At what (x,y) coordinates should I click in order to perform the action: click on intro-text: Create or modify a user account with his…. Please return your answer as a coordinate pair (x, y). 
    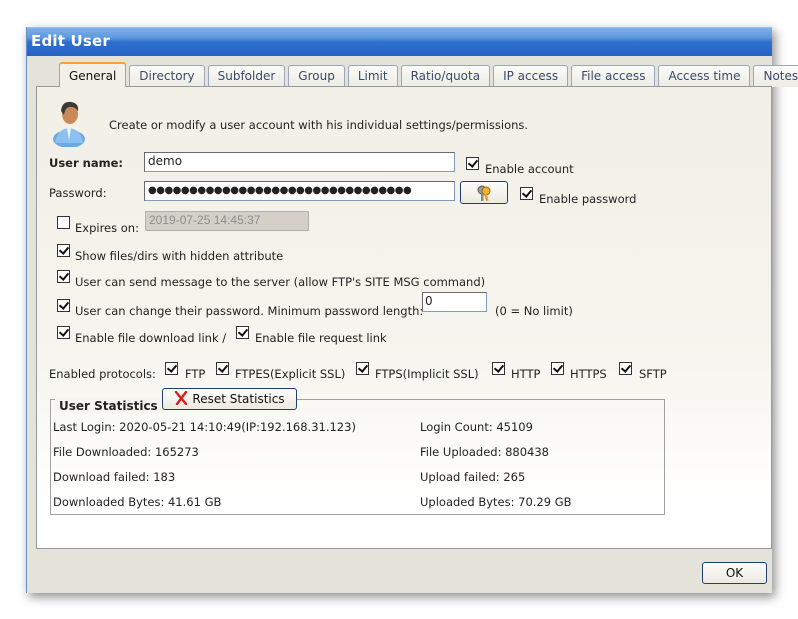
    Looking at the image, I should click on (319, 125).